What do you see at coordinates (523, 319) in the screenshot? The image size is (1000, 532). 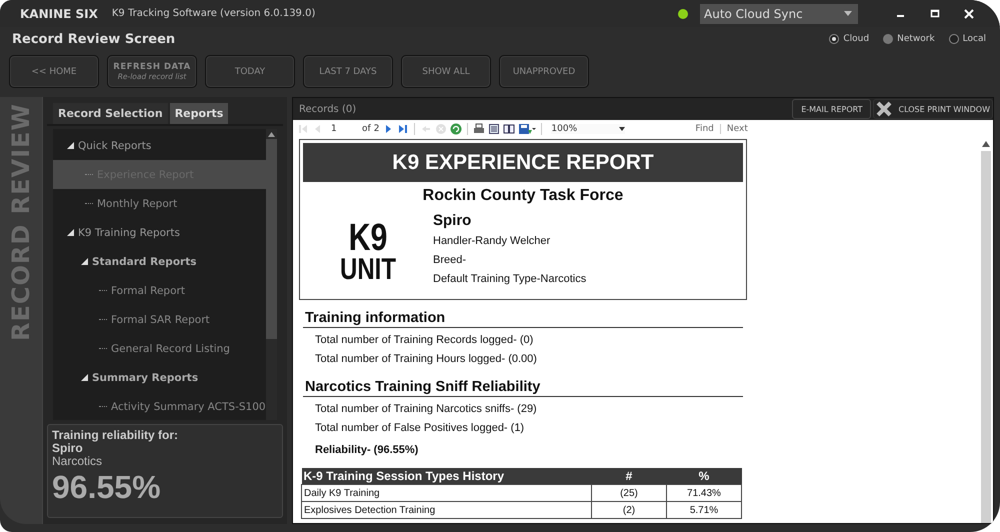 I see `section-heading: Training information` at bounding box center [523, 319].